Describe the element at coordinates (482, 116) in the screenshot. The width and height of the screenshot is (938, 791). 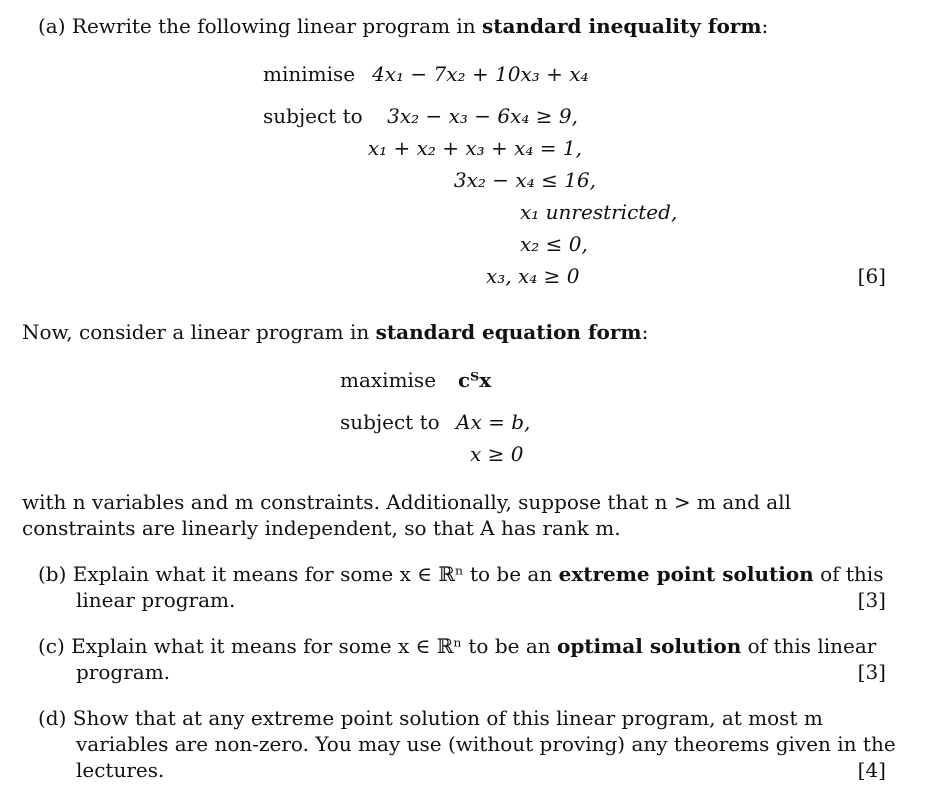
I see `constraint: 3x₂ − x₃ − 6x₄ ≥ 9,` at that location.